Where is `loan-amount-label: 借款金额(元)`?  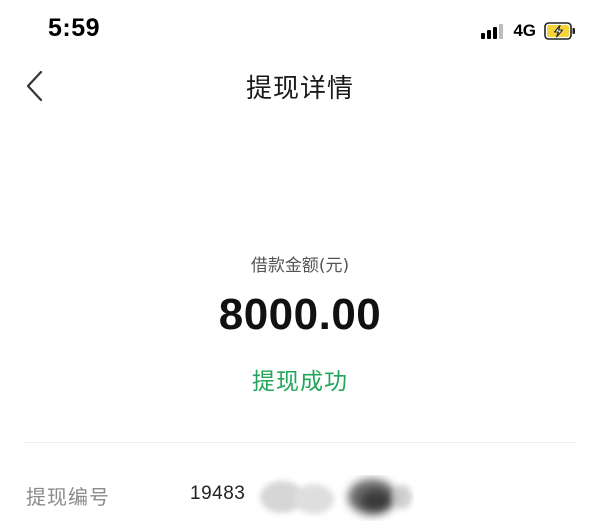 loan-amount-label: 借款金额(元) is located at coordinates (300, 266).